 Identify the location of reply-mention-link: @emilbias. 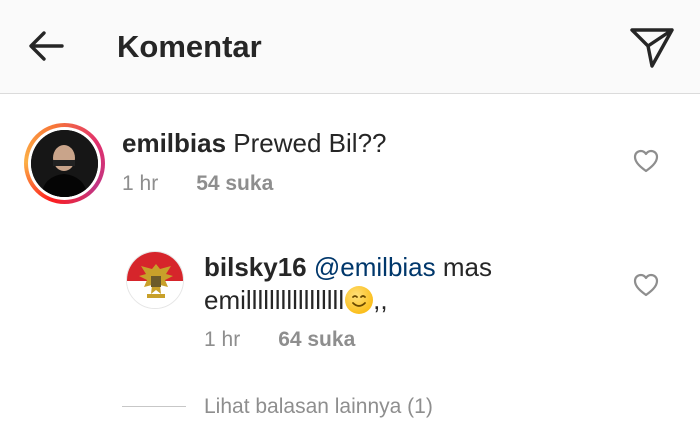
(375, 267).